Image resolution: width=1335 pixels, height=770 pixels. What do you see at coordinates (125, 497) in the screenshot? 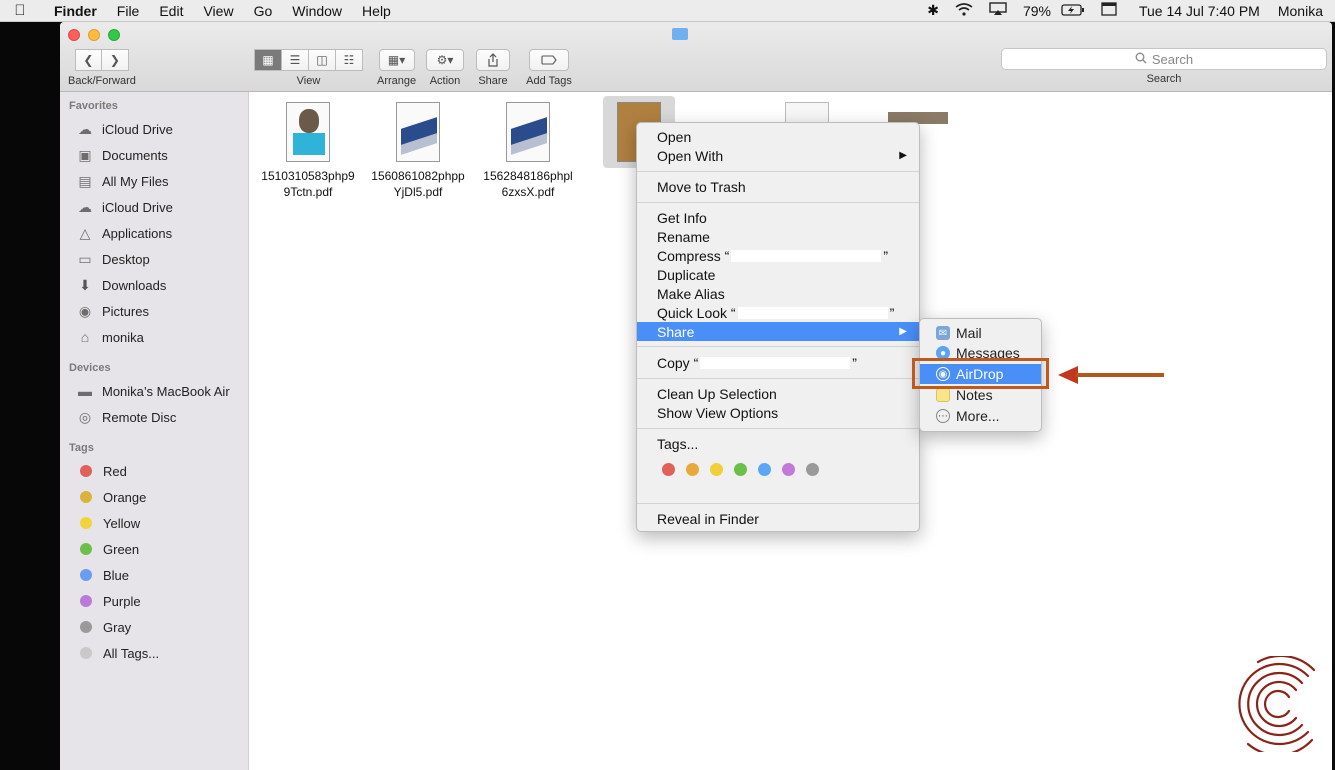
I see `sidebar-item-label: Orange` at bounding box center [125, 497].